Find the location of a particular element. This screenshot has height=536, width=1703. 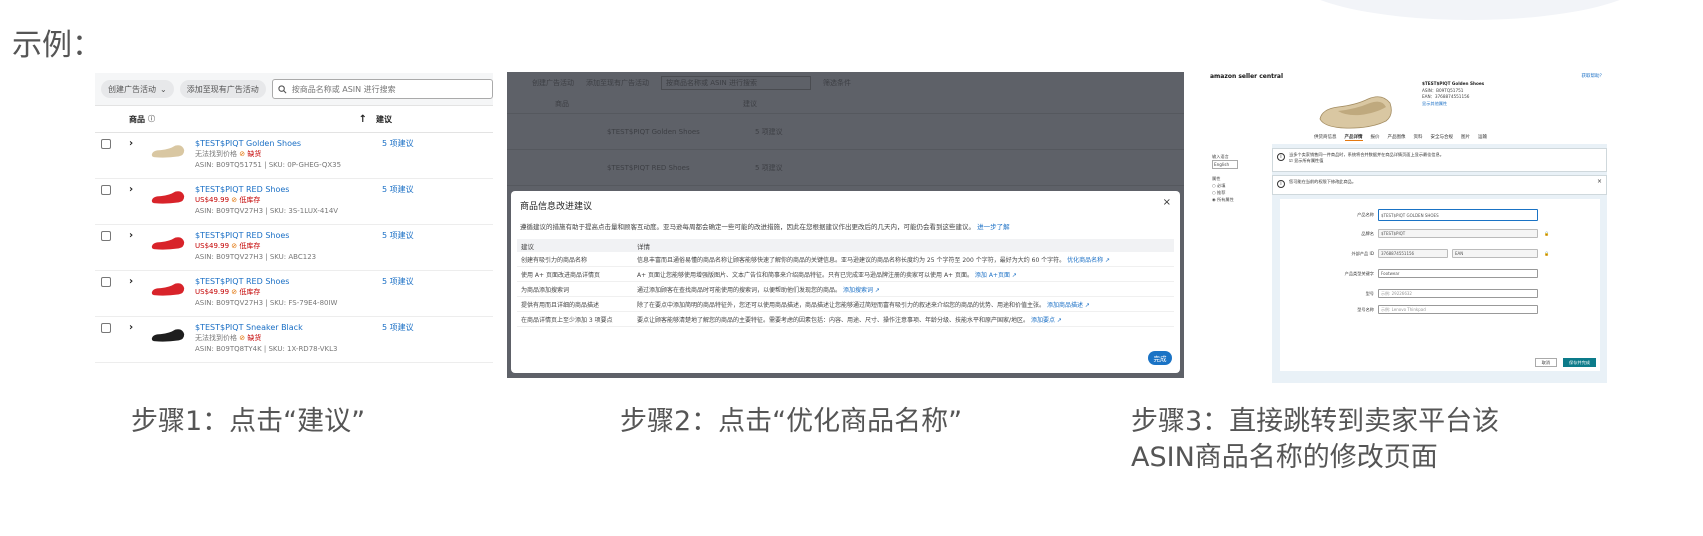

title-input: $TEST$PIQT GOLDEN SHOES is located at coordinates (1458, 215).